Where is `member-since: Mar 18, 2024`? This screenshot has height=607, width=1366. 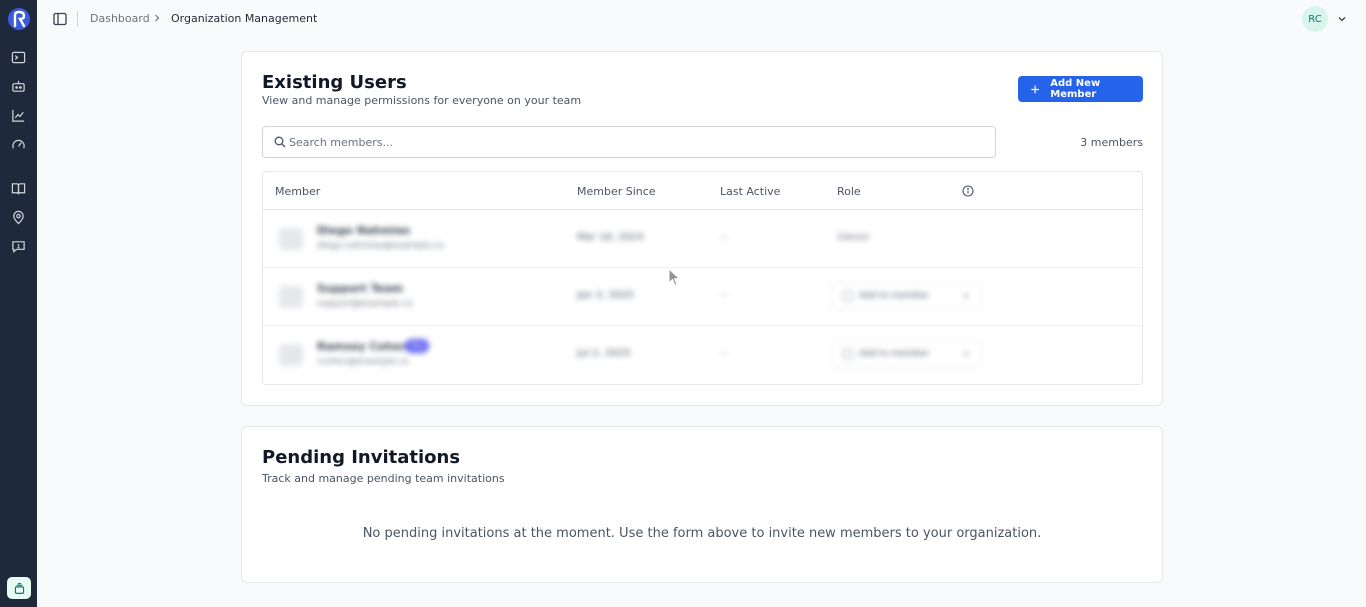
member-since: Mar 18, 2024 is located at coordinates (610, 237).